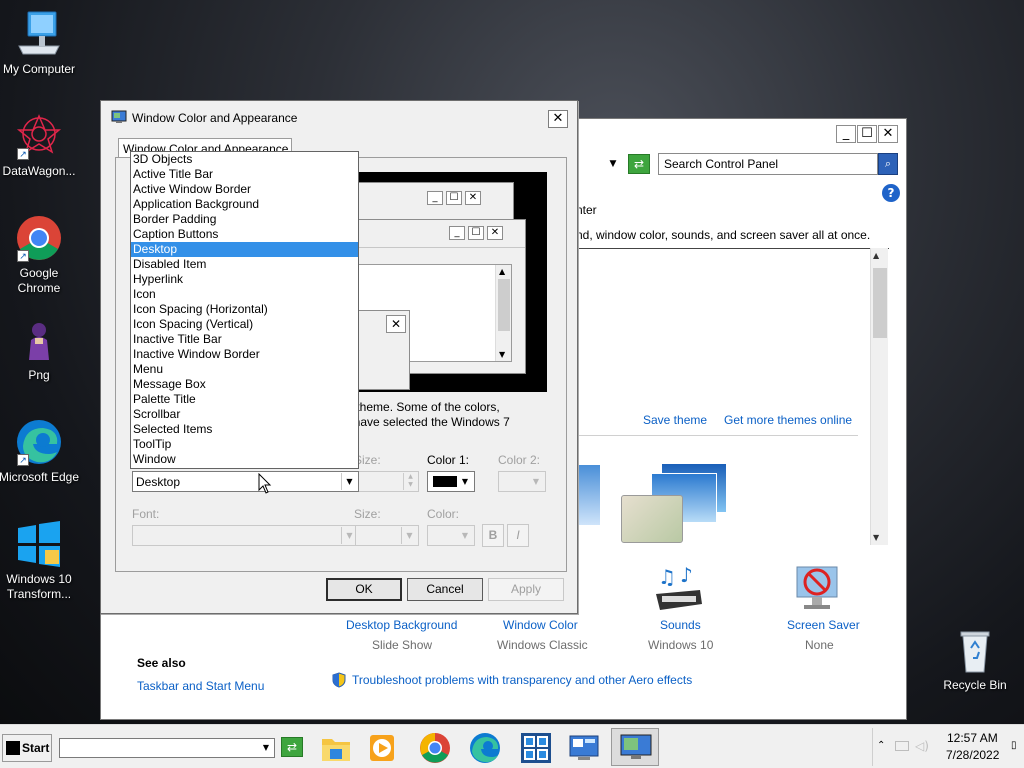 This screenshot has width=1024, height=768. Describe the element at coordinates (292, 747) in the screenshot. I see `go-button: ⇄` at that location.